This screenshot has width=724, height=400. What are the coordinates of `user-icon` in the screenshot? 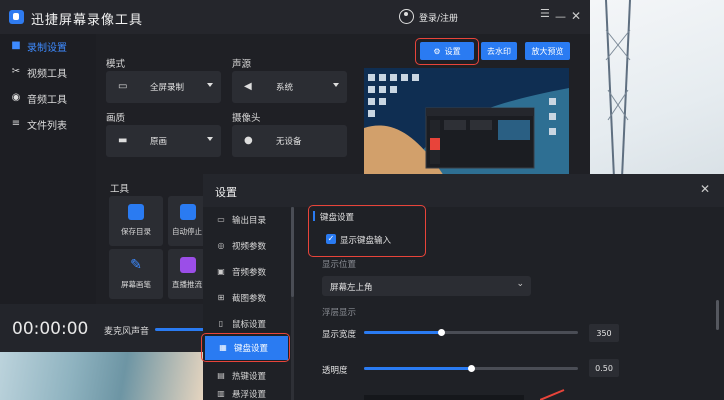 It's located at (406, 16).